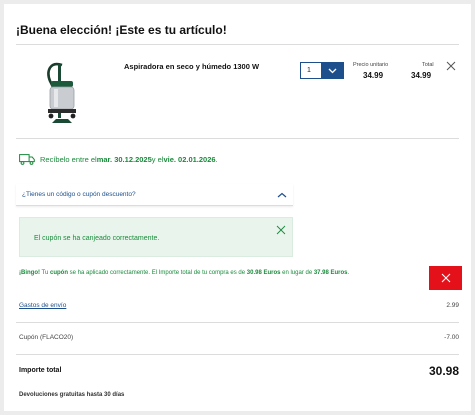  Describe the element at coordinates (42, 305) in the screenshot. I see `shipping-costs-link: Gastos de envío` at that location.